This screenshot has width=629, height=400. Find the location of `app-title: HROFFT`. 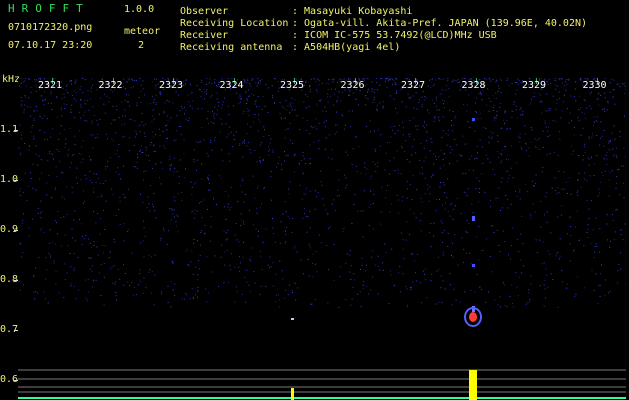

app-title: HROFFT is located at coordinates (49, 8).